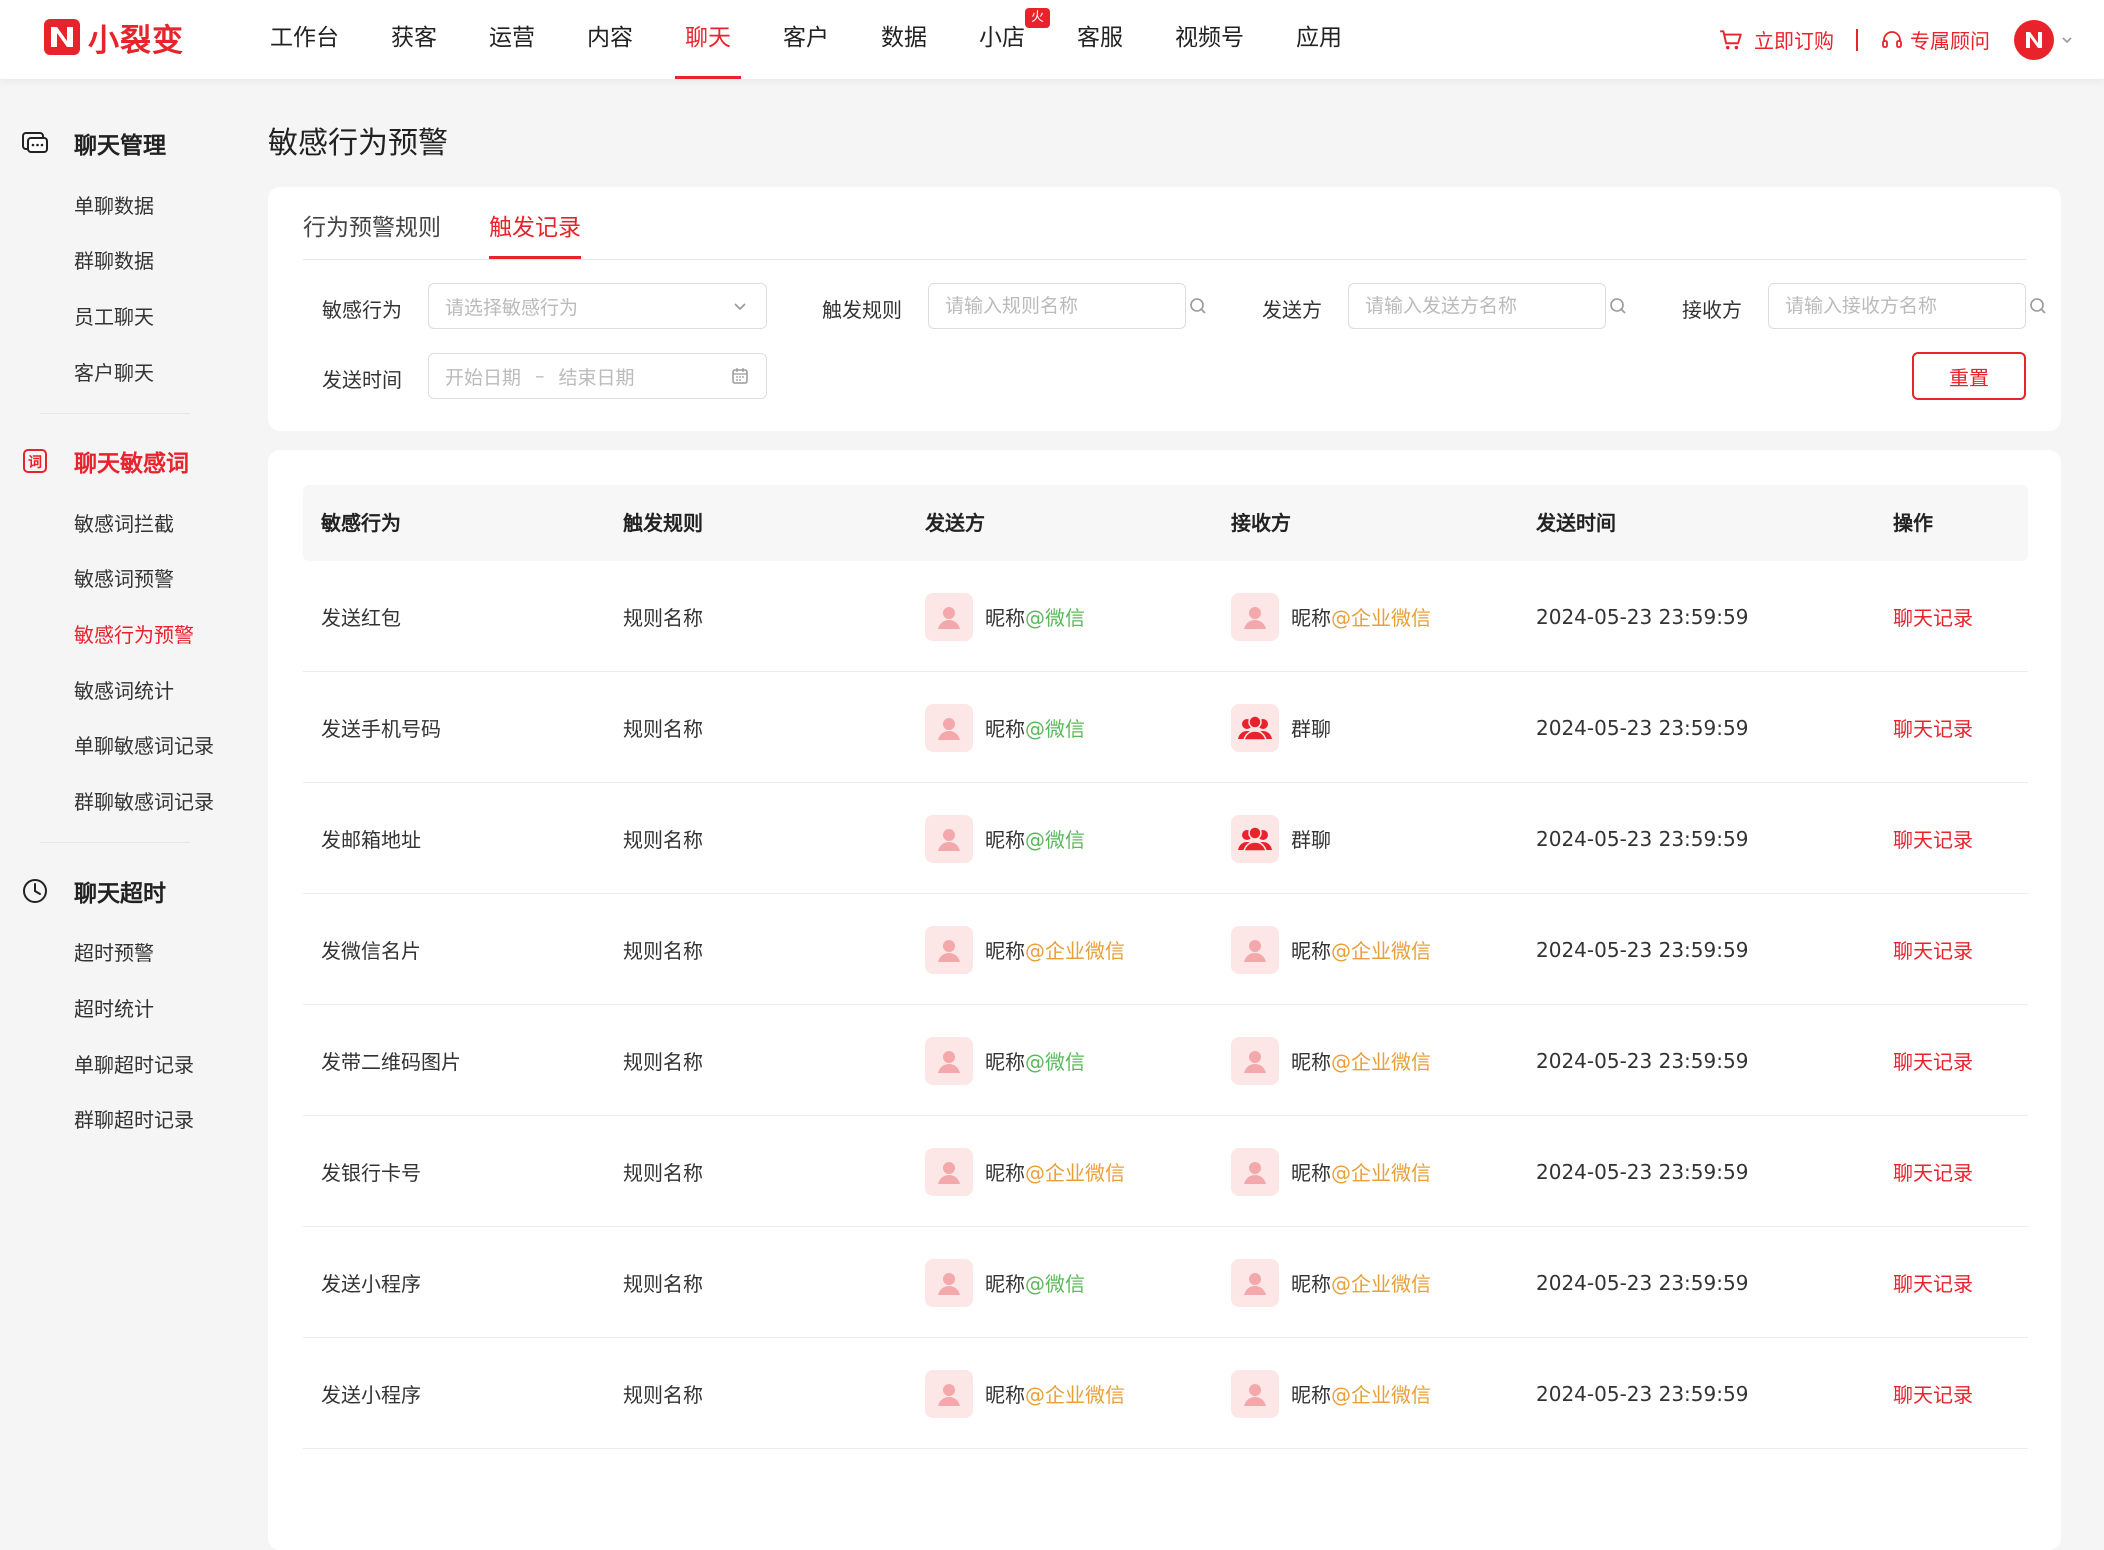 This screenshot has height=1550, width=2104. Describe the element at coordinates (1075, 951) in the screenshot. I see `sender-platform-tag: @企业微信` at that location.